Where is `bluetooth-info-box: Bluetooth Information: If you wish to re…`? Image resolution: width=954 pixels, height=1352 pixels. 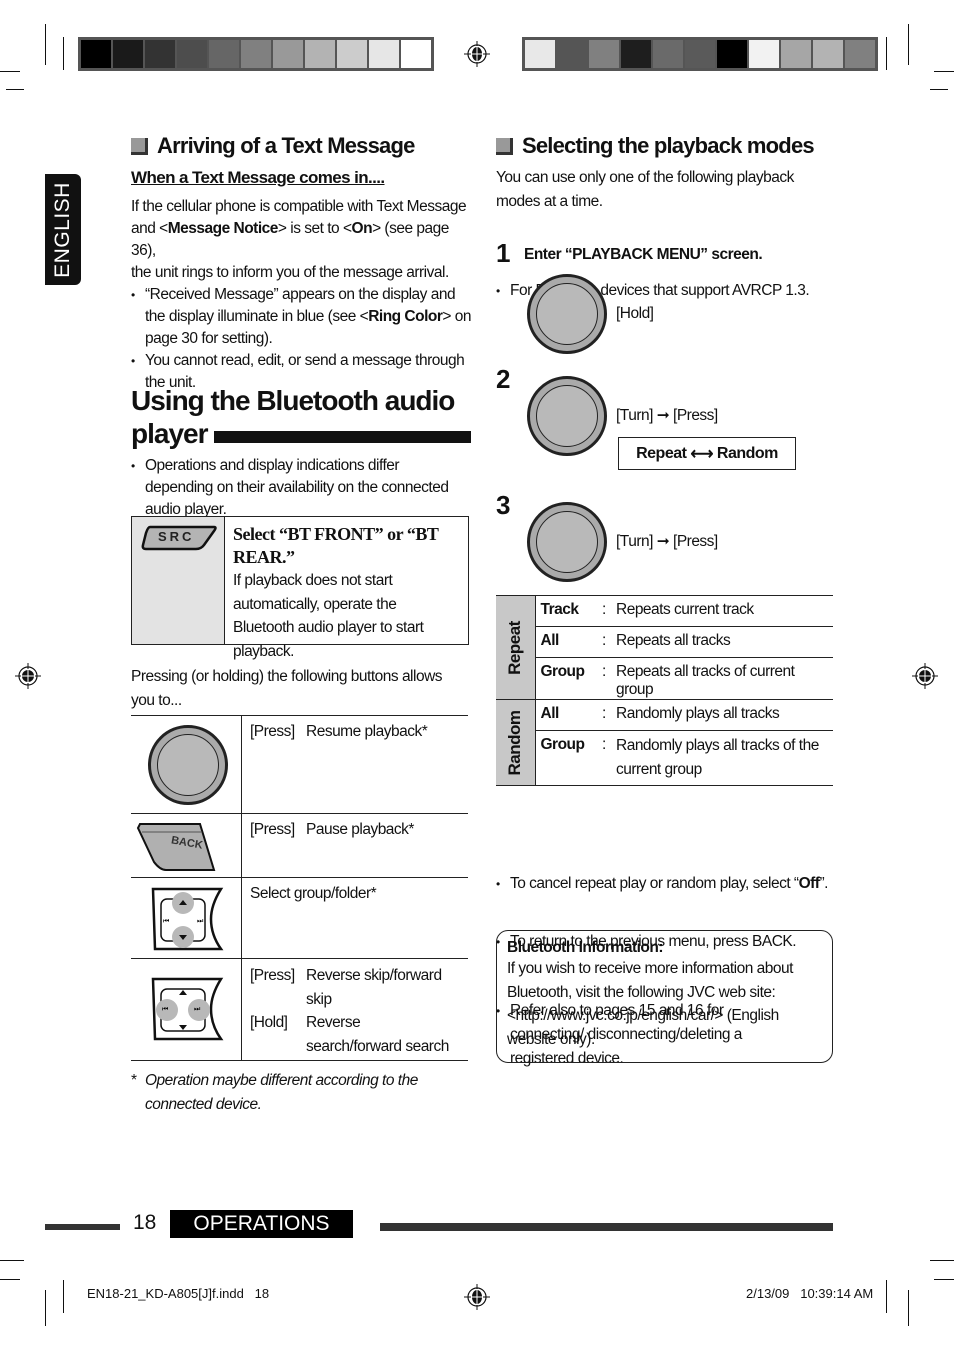
bluetooth-info-box: Bluetooth Information: If you wish to re… is located at coordinates (664, 996).